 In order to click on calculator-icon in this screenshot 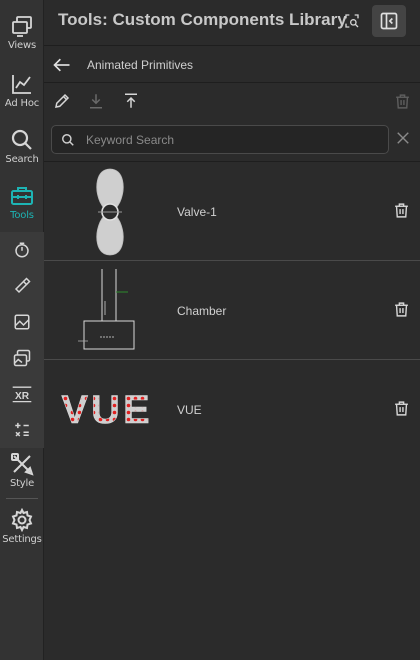, I will do `click(22, 429)`.